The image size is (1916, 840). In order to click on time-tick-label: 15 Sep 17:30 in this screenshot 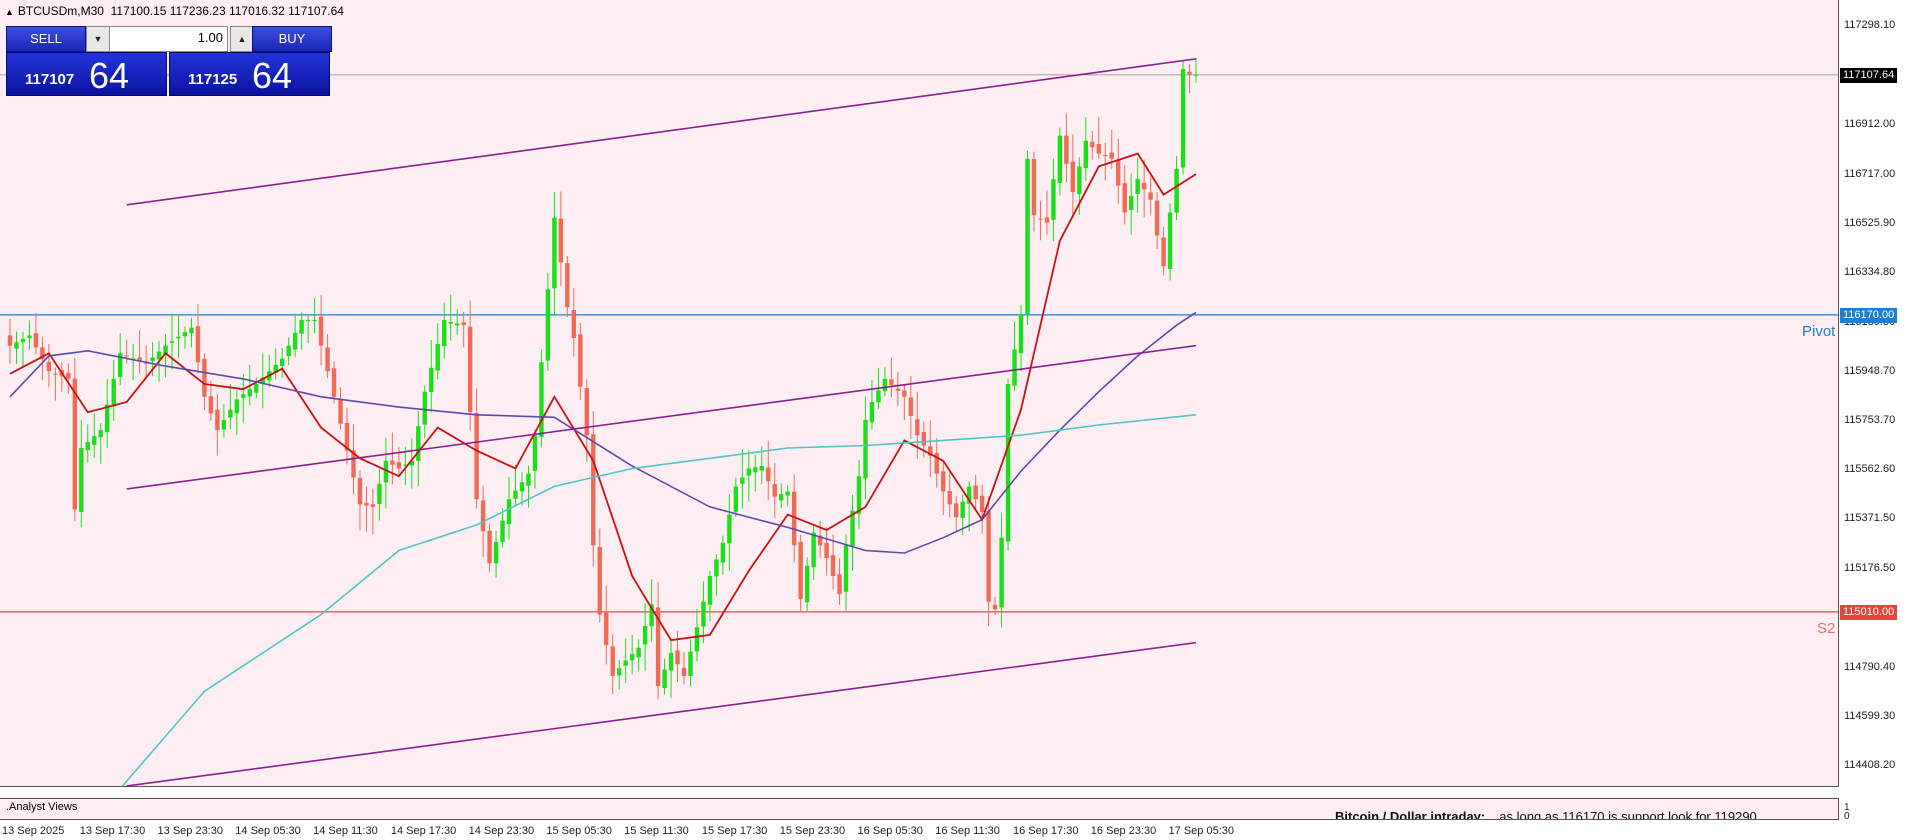, I will do `click(734, 831)`.